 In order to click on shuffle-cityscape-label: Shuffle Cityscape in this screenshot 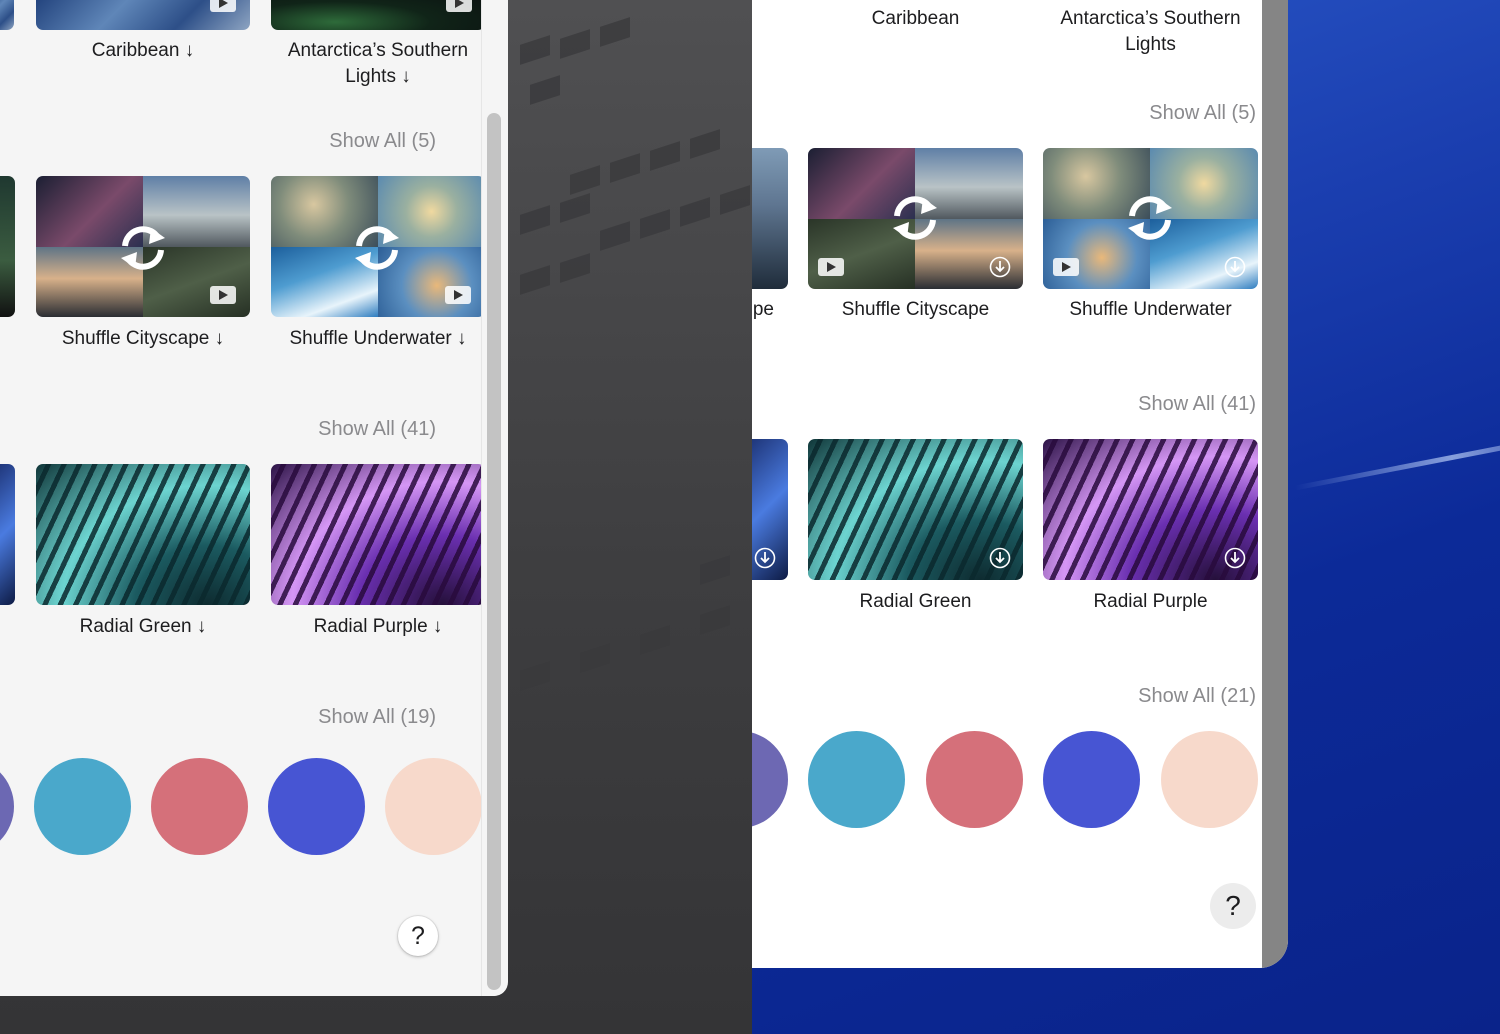, I will do `click(915, 309)`.